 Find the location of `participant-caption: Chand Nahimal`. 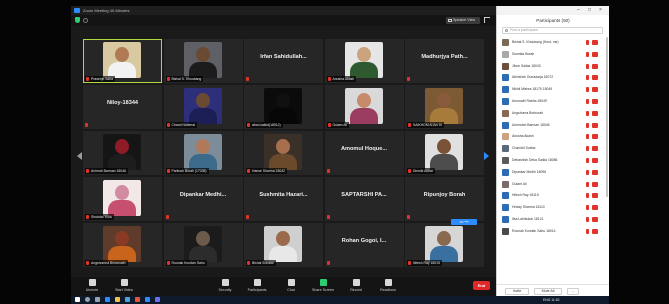

participant-caption: Chand Nahimal is located at coordinates (181, 125).